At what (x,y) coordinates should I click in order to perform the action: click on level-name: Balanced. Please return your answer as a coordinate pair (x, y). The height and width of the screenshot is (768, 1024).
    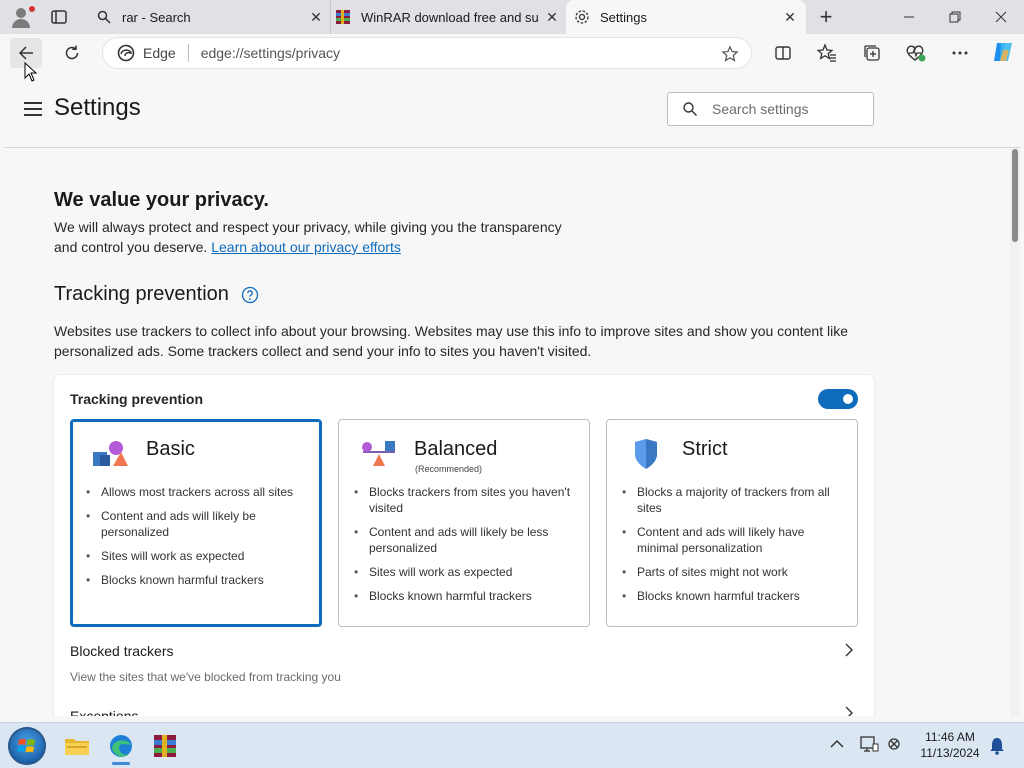
    Looking at the image, I should click on (456, 449).